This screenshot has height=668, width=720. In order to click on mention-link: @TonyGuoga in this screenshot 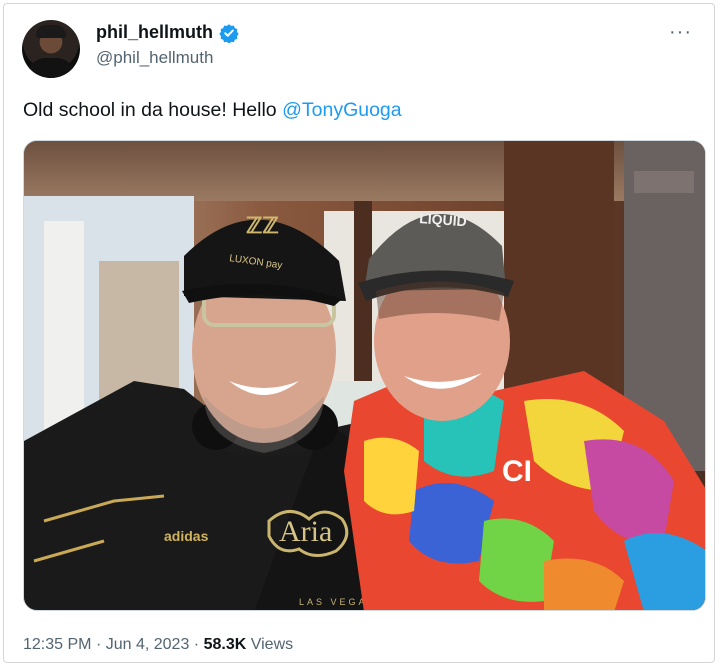, I will do `click(342, 110)`.